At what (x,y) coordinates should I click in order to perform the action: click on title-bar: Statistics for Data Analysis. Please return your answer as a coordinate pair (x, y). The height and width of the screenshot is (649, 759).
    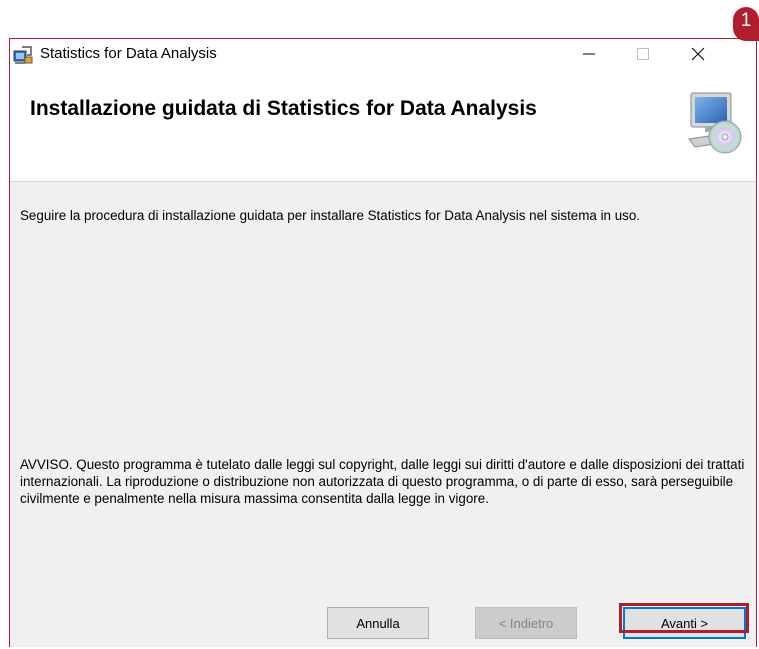
    Looking at the image, I should click on (383, 54).